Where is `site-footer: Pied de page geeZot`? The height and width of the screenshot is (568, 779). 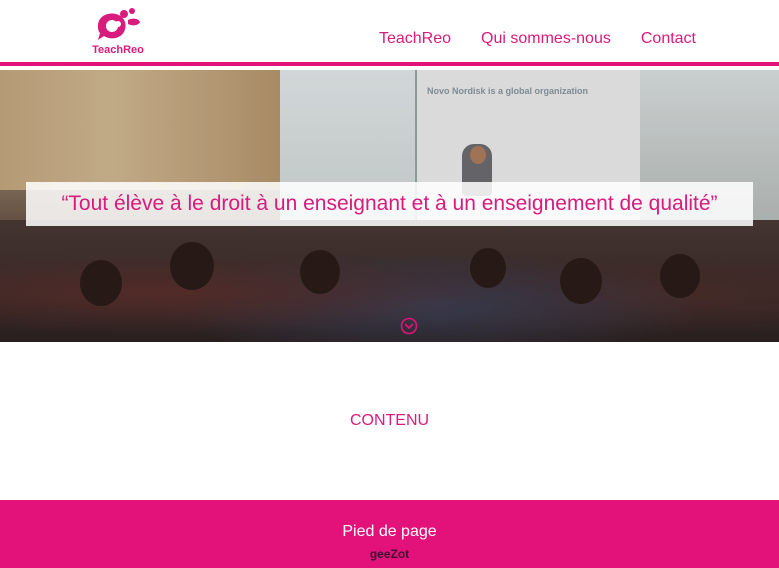 site-footer: Pied de page geeZot is located at coordinates (389, 534).